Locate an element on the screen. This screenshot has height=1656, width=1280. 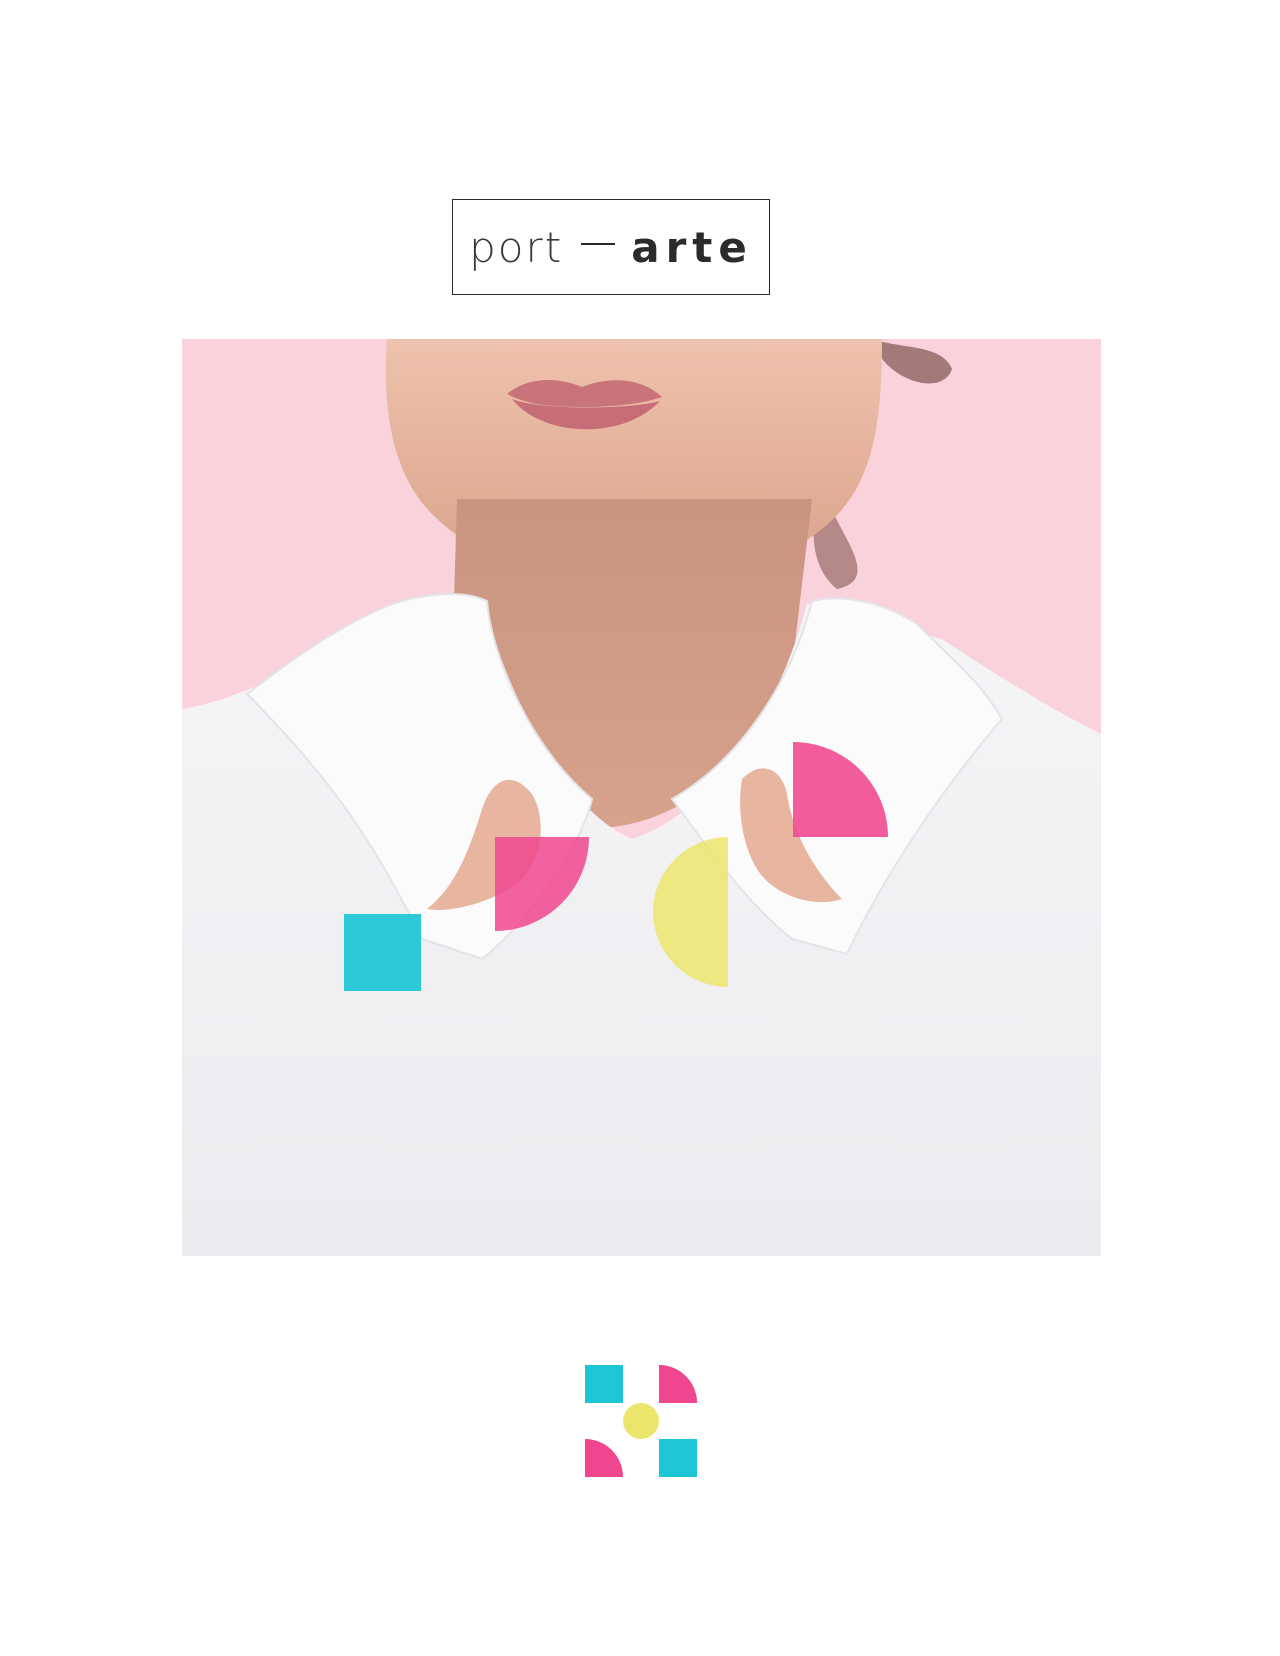
yellow-circle-icon is located at coordinates (641, 1421).